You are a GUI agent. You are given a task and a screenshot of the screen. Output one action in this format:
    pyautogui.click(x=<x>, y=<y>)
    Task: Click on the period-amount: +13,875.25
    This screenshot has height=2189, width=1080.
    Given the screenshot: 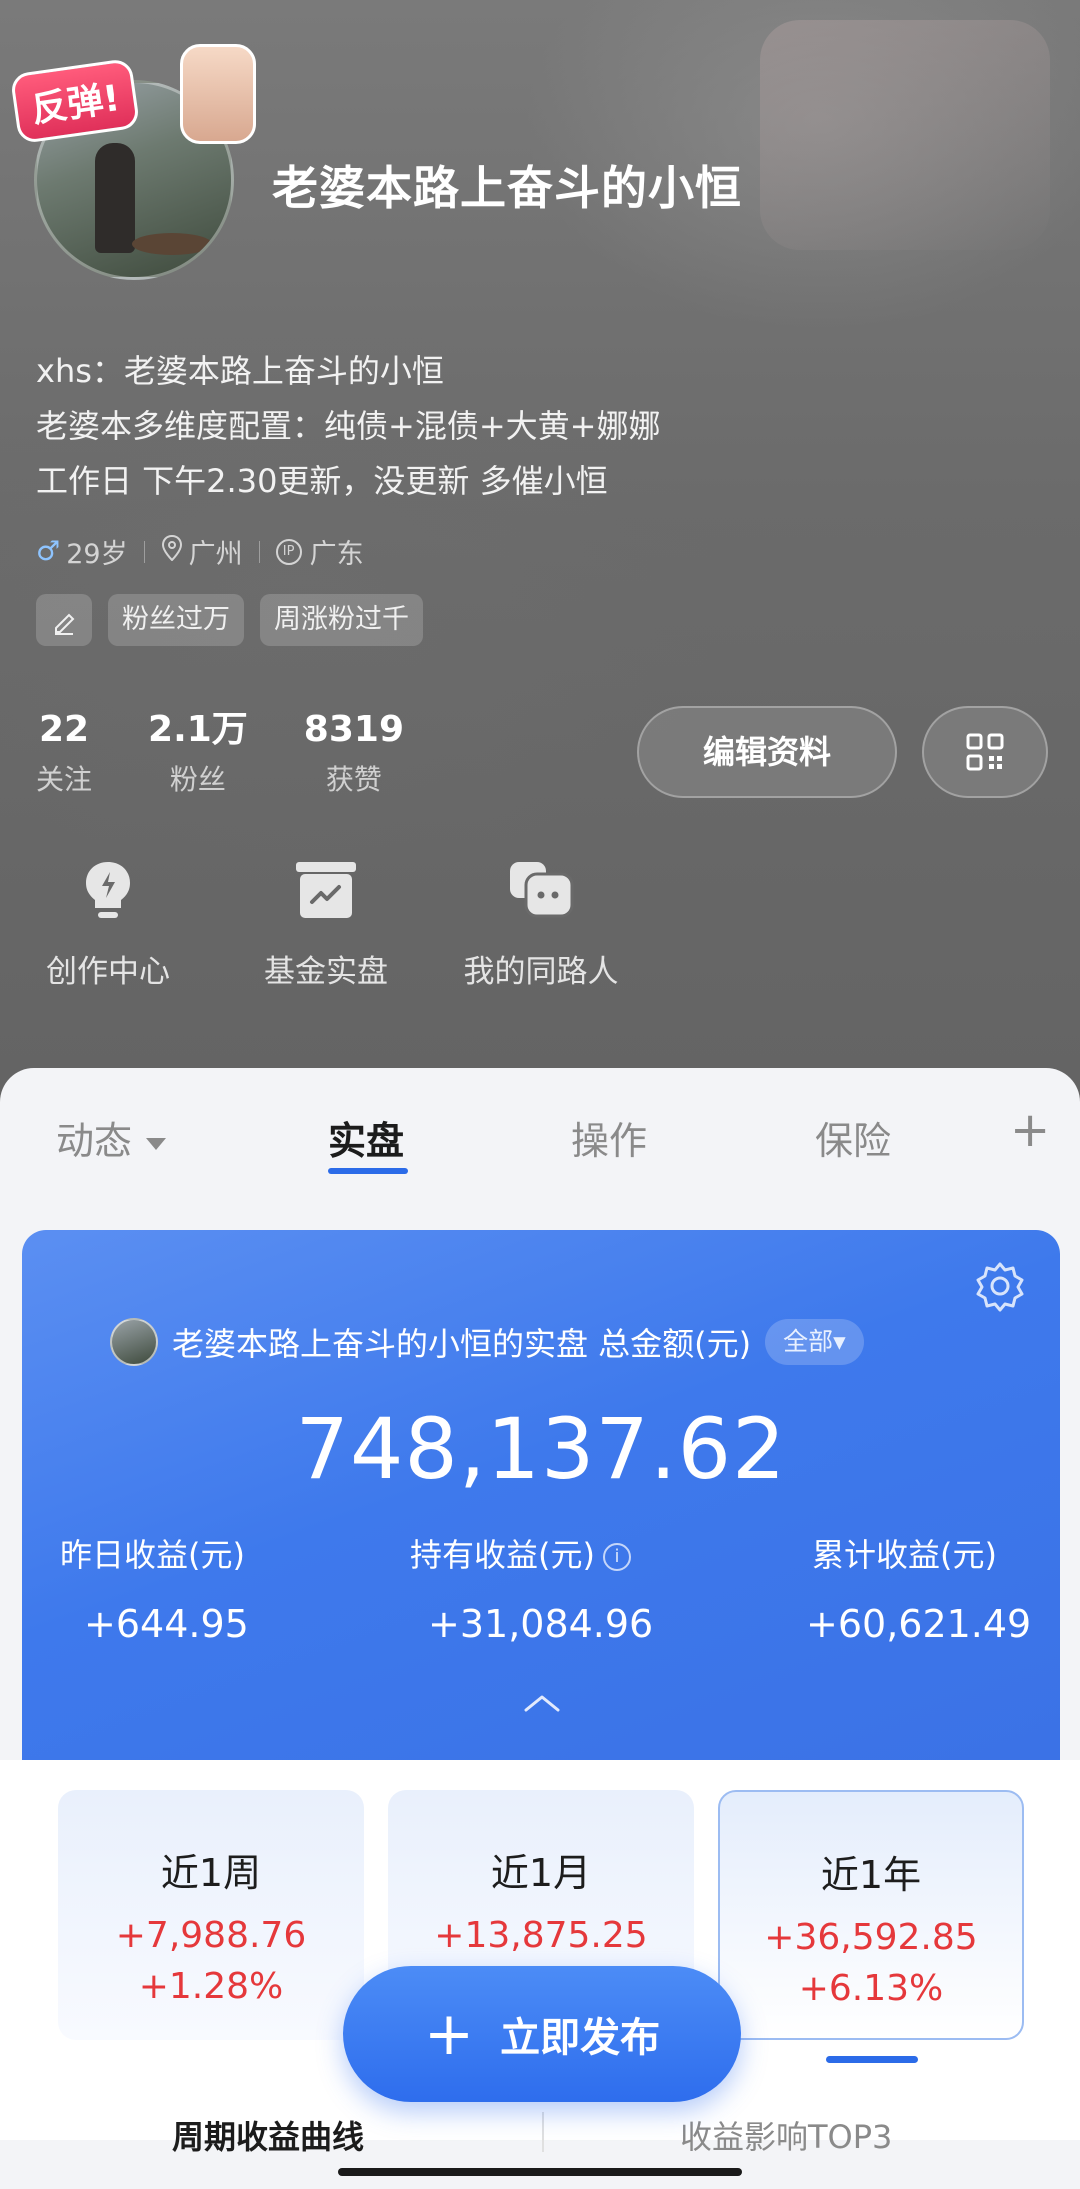 What is the action you would take?
    pyautogui.click(x=541, y=1935)
    